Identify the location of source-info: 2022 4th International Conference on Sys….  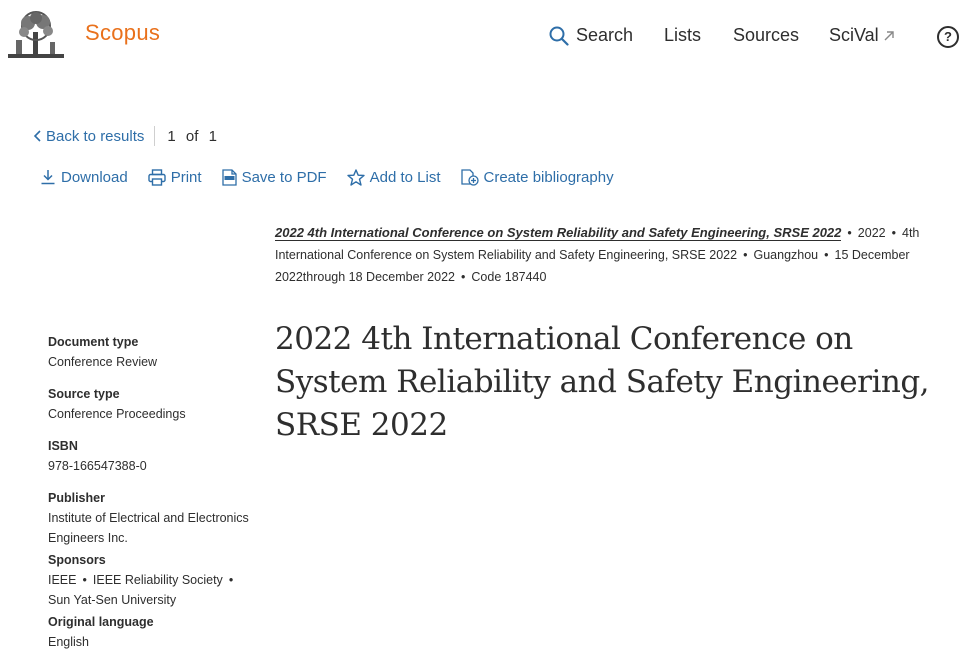
(610, 255).